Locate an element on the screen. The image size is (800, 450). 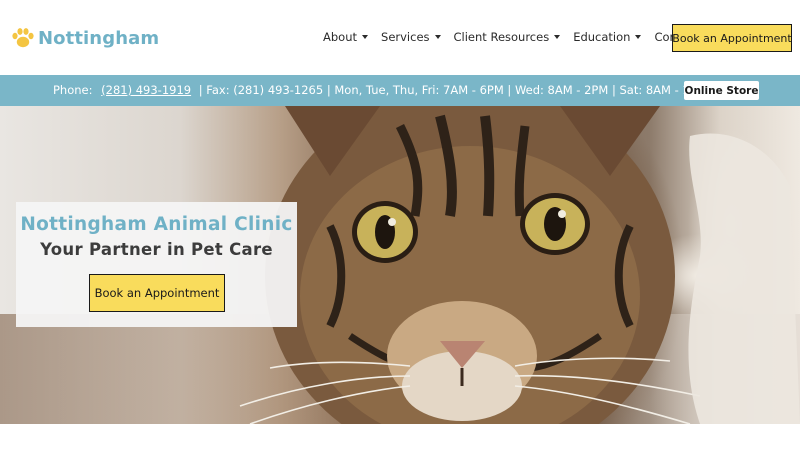
hero-book-appointment-button: Book an Appointment is located at coordinates (157, 293).